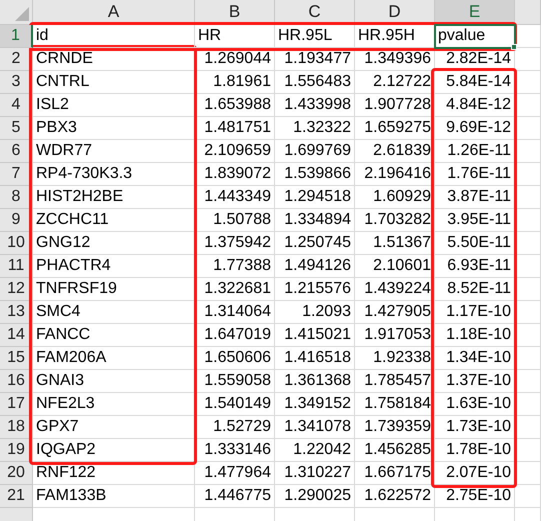 This screenshot has width=541, height=521. Describe the element at coordinates (16, 59) in the screenshot. I see `row-header: 2` at that location.